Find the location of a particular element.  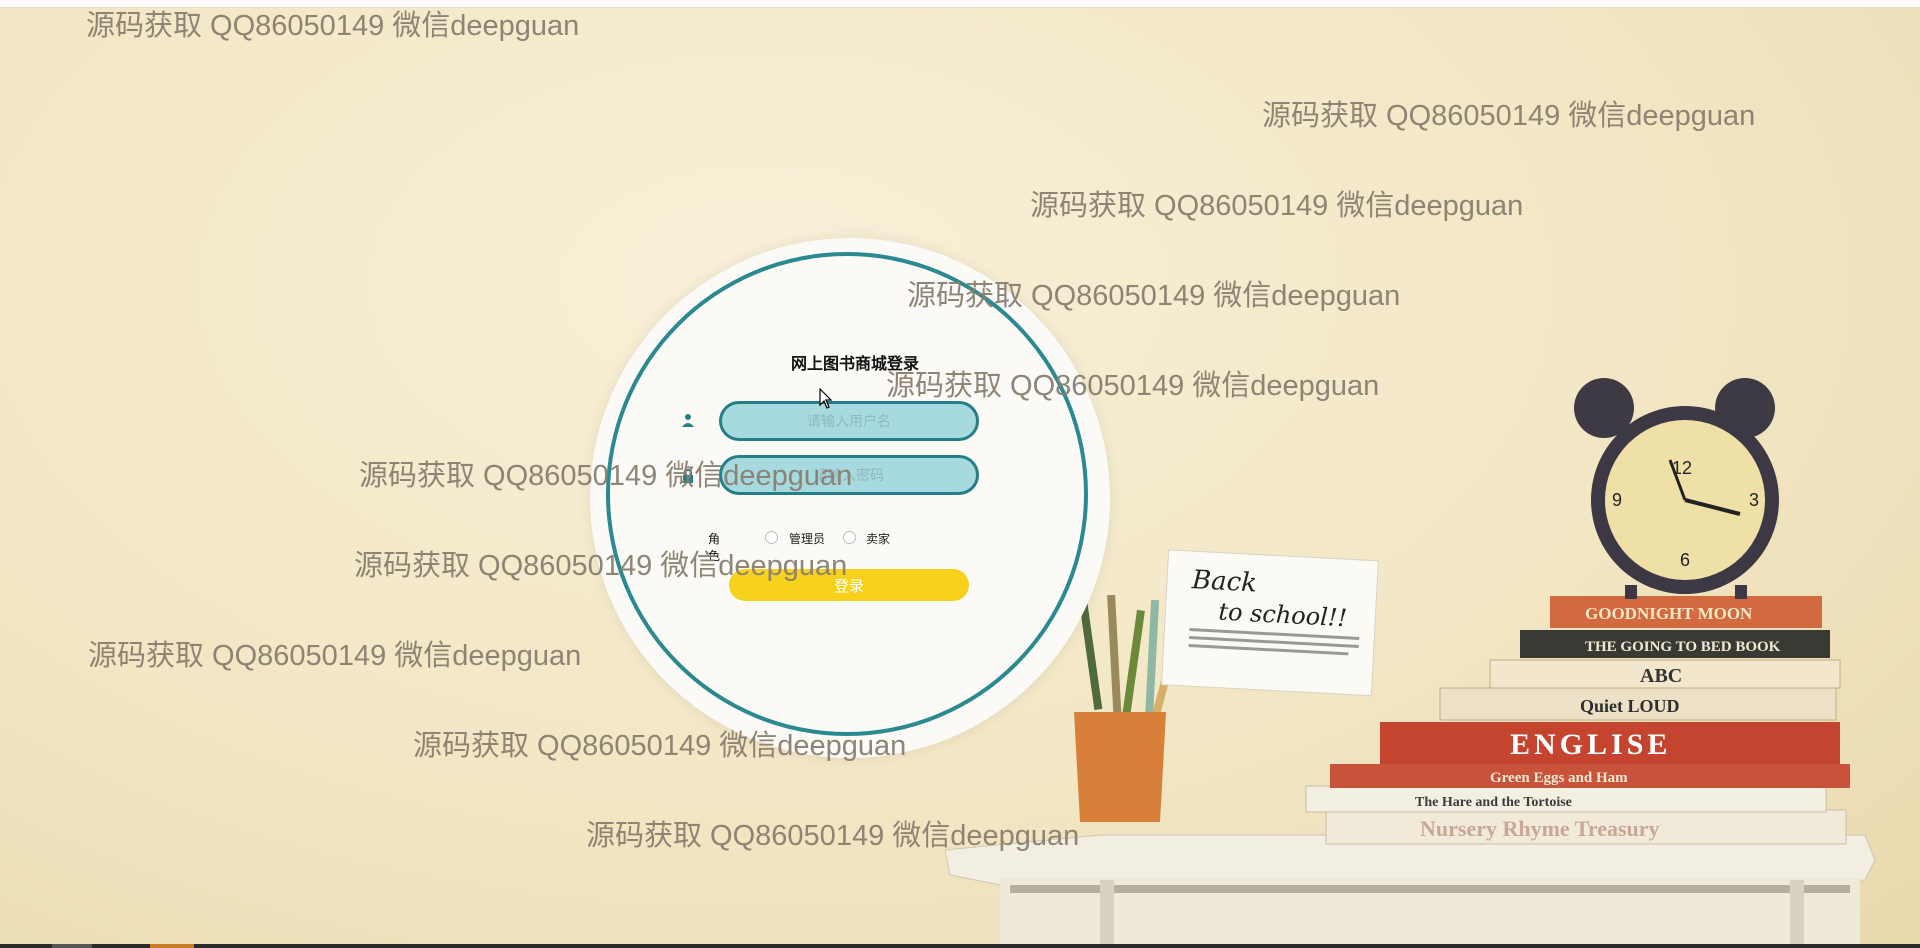

user-icon is located at coordinates (688, 420).